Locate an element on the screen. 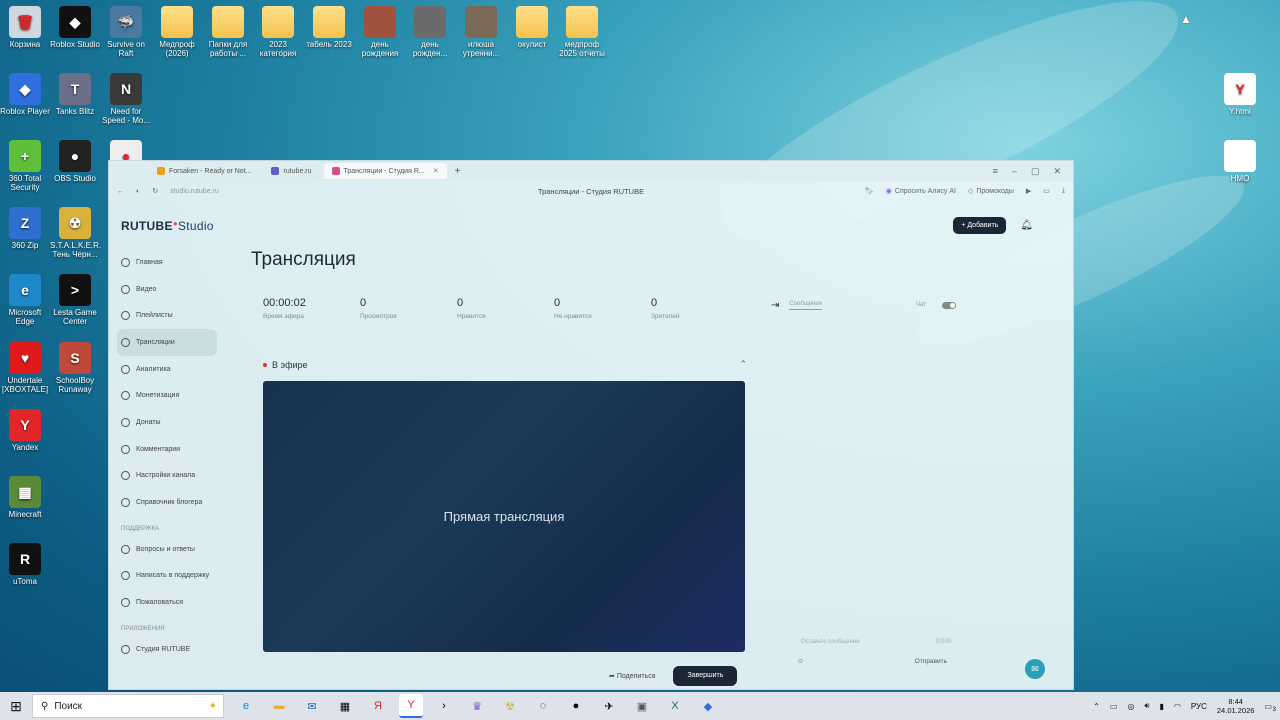 This screenshot has width=1280, height=720. desktop-icon: e Microsoft Edge is located at coordinates (25, 300).